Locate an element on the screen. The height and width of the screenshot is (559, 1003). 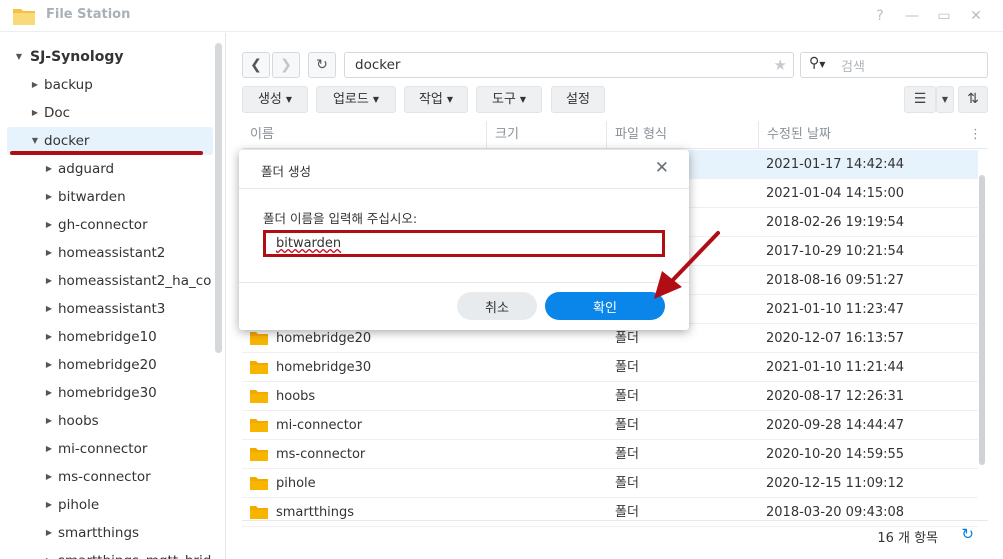
view-dropdown-button: ▼ is located at coordinates (945, 99).